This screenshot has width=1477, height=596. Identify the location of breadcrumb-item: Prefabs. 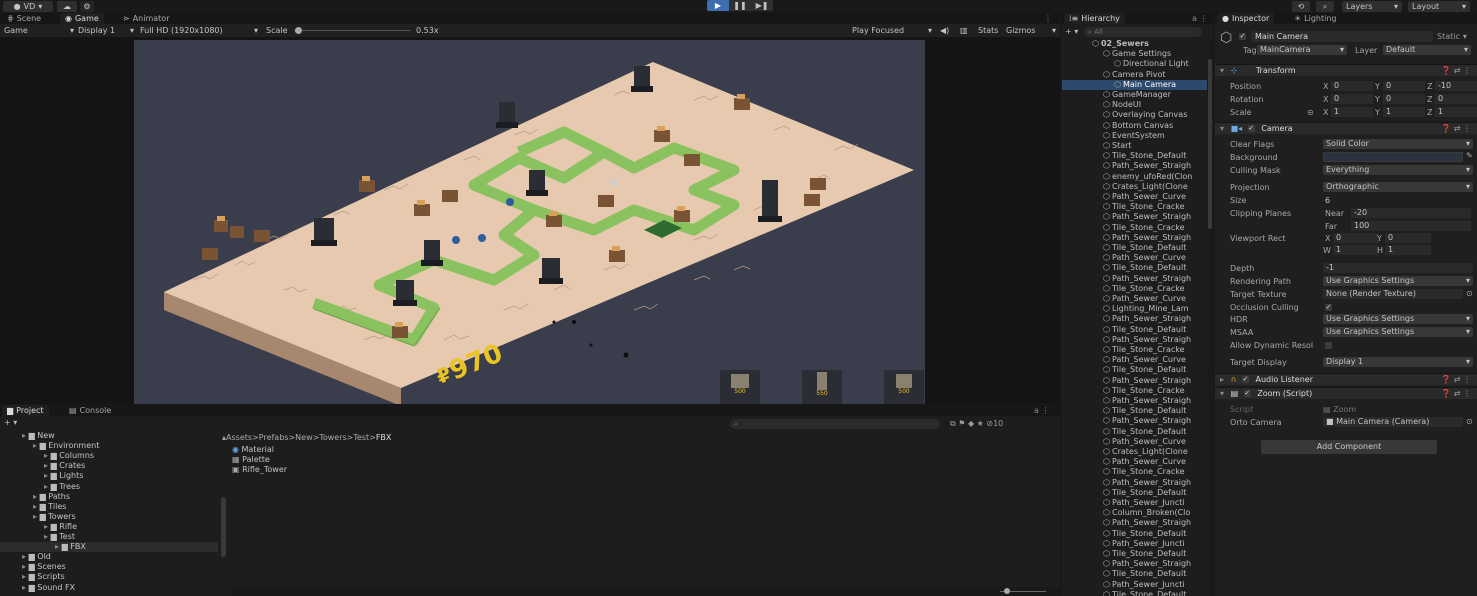
(274, 437).